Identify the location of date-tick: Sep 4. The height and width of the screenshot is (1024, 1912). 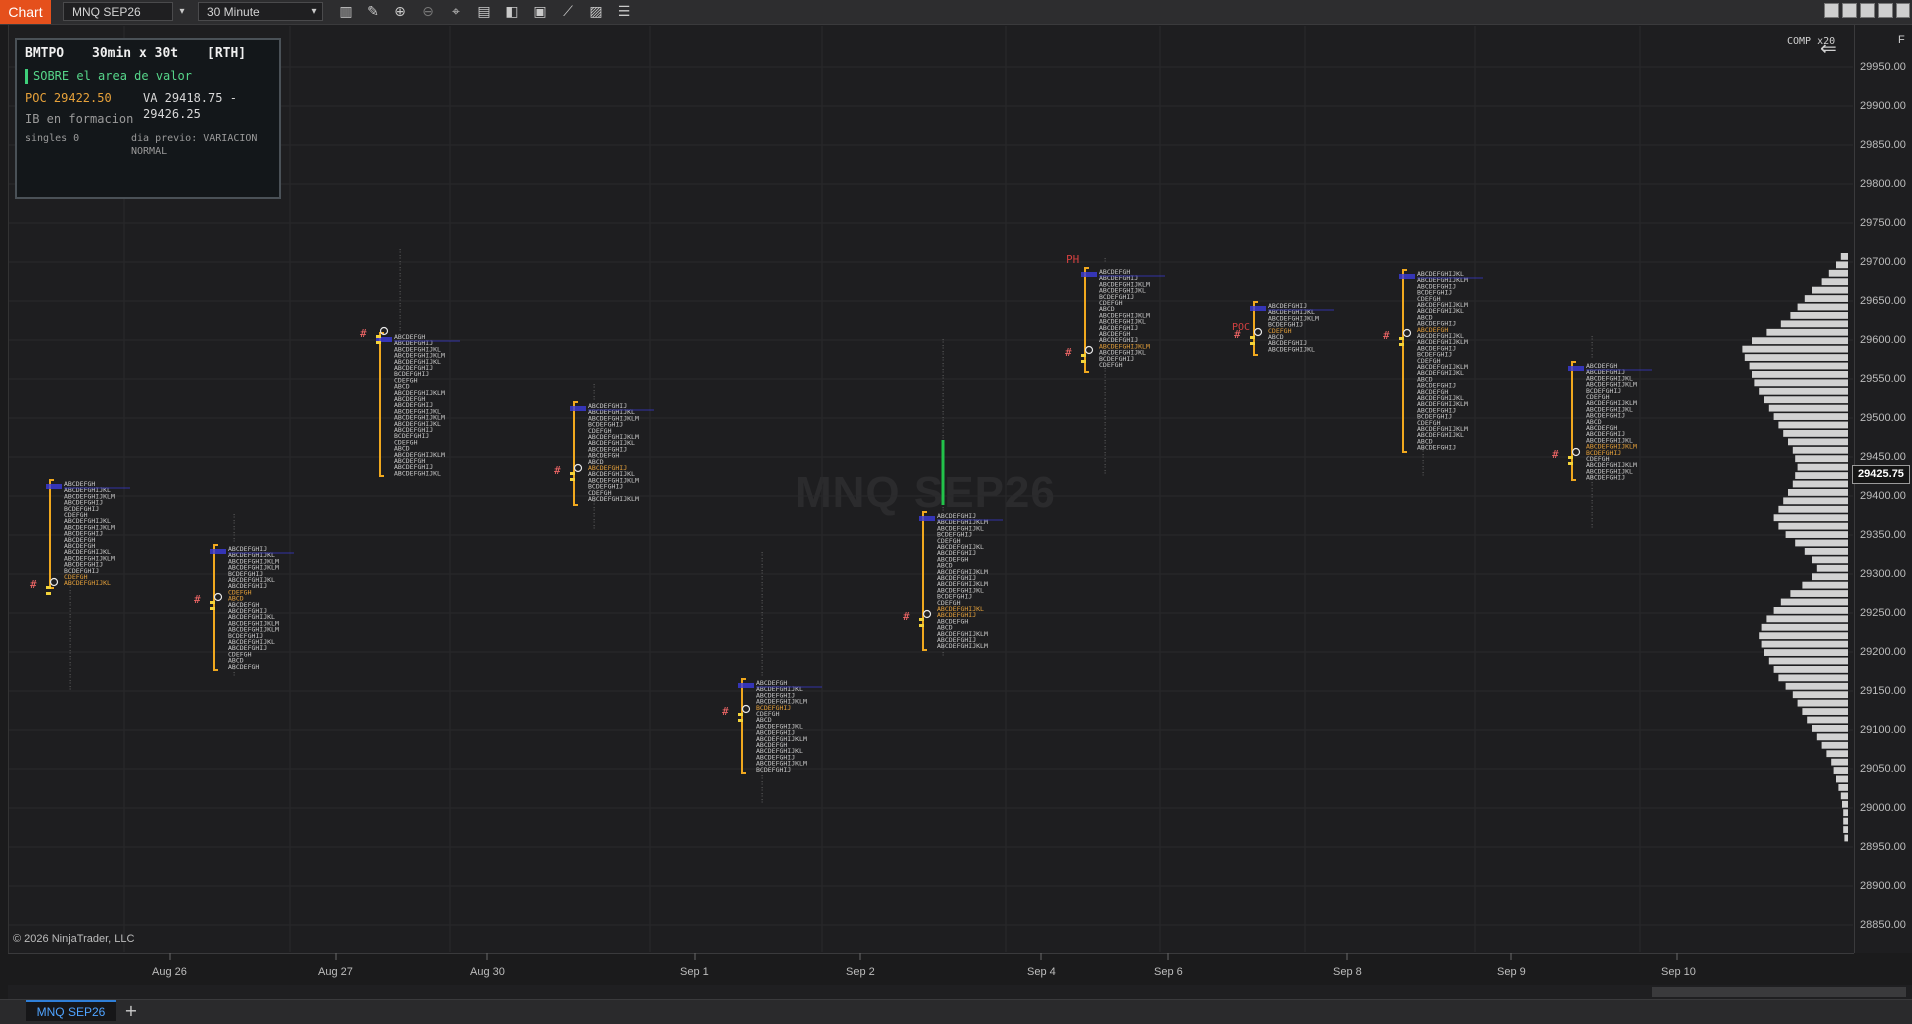
(1041, 972).